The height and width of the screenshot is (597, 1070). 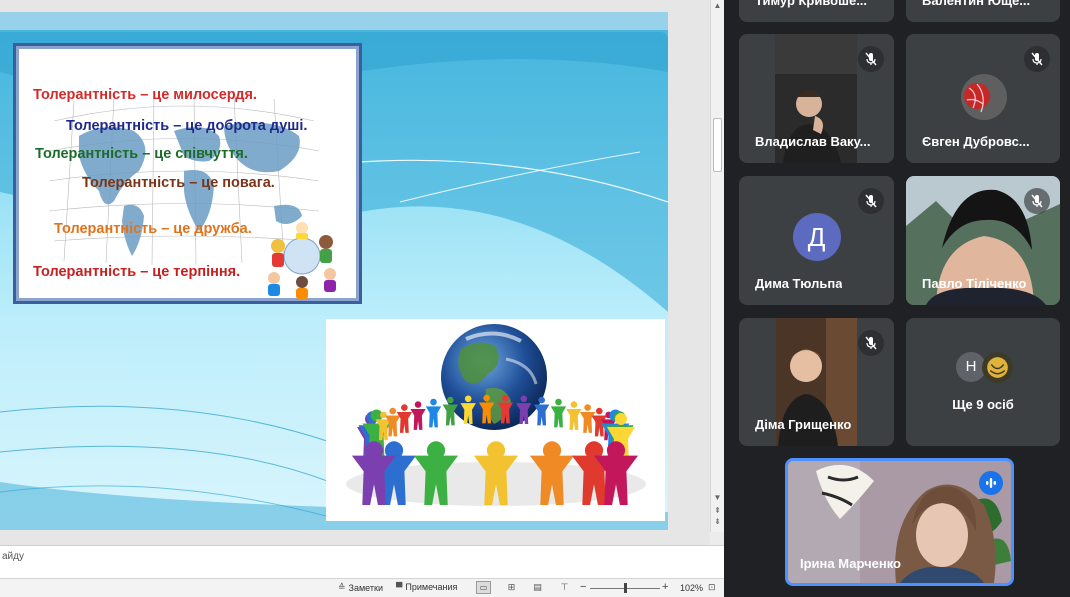 I want to click on tolerance-line: Толерантність – це доброта душі., so click(x=187, y=126).